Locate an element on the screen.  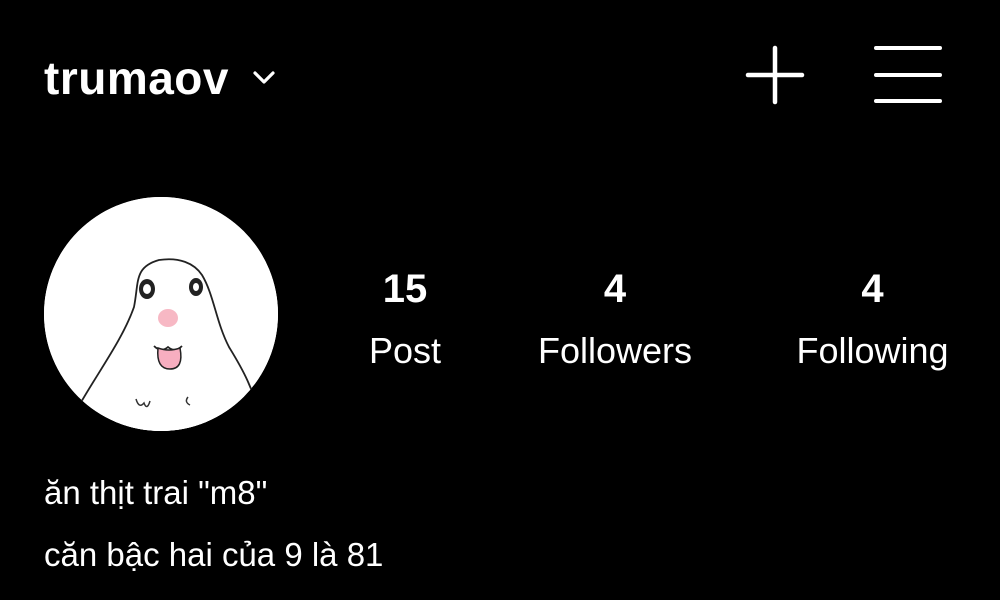
hamster-avatar-image is located at coordinates (161, 314).